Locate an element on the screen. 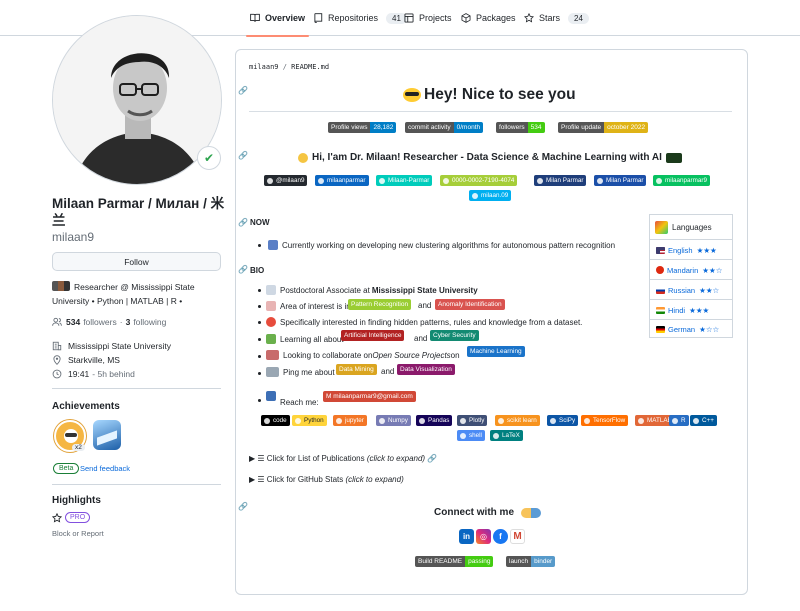 This screenshot has width=800, height=611. badge: Profile views 28,182 is located at coordinates (362, 127).